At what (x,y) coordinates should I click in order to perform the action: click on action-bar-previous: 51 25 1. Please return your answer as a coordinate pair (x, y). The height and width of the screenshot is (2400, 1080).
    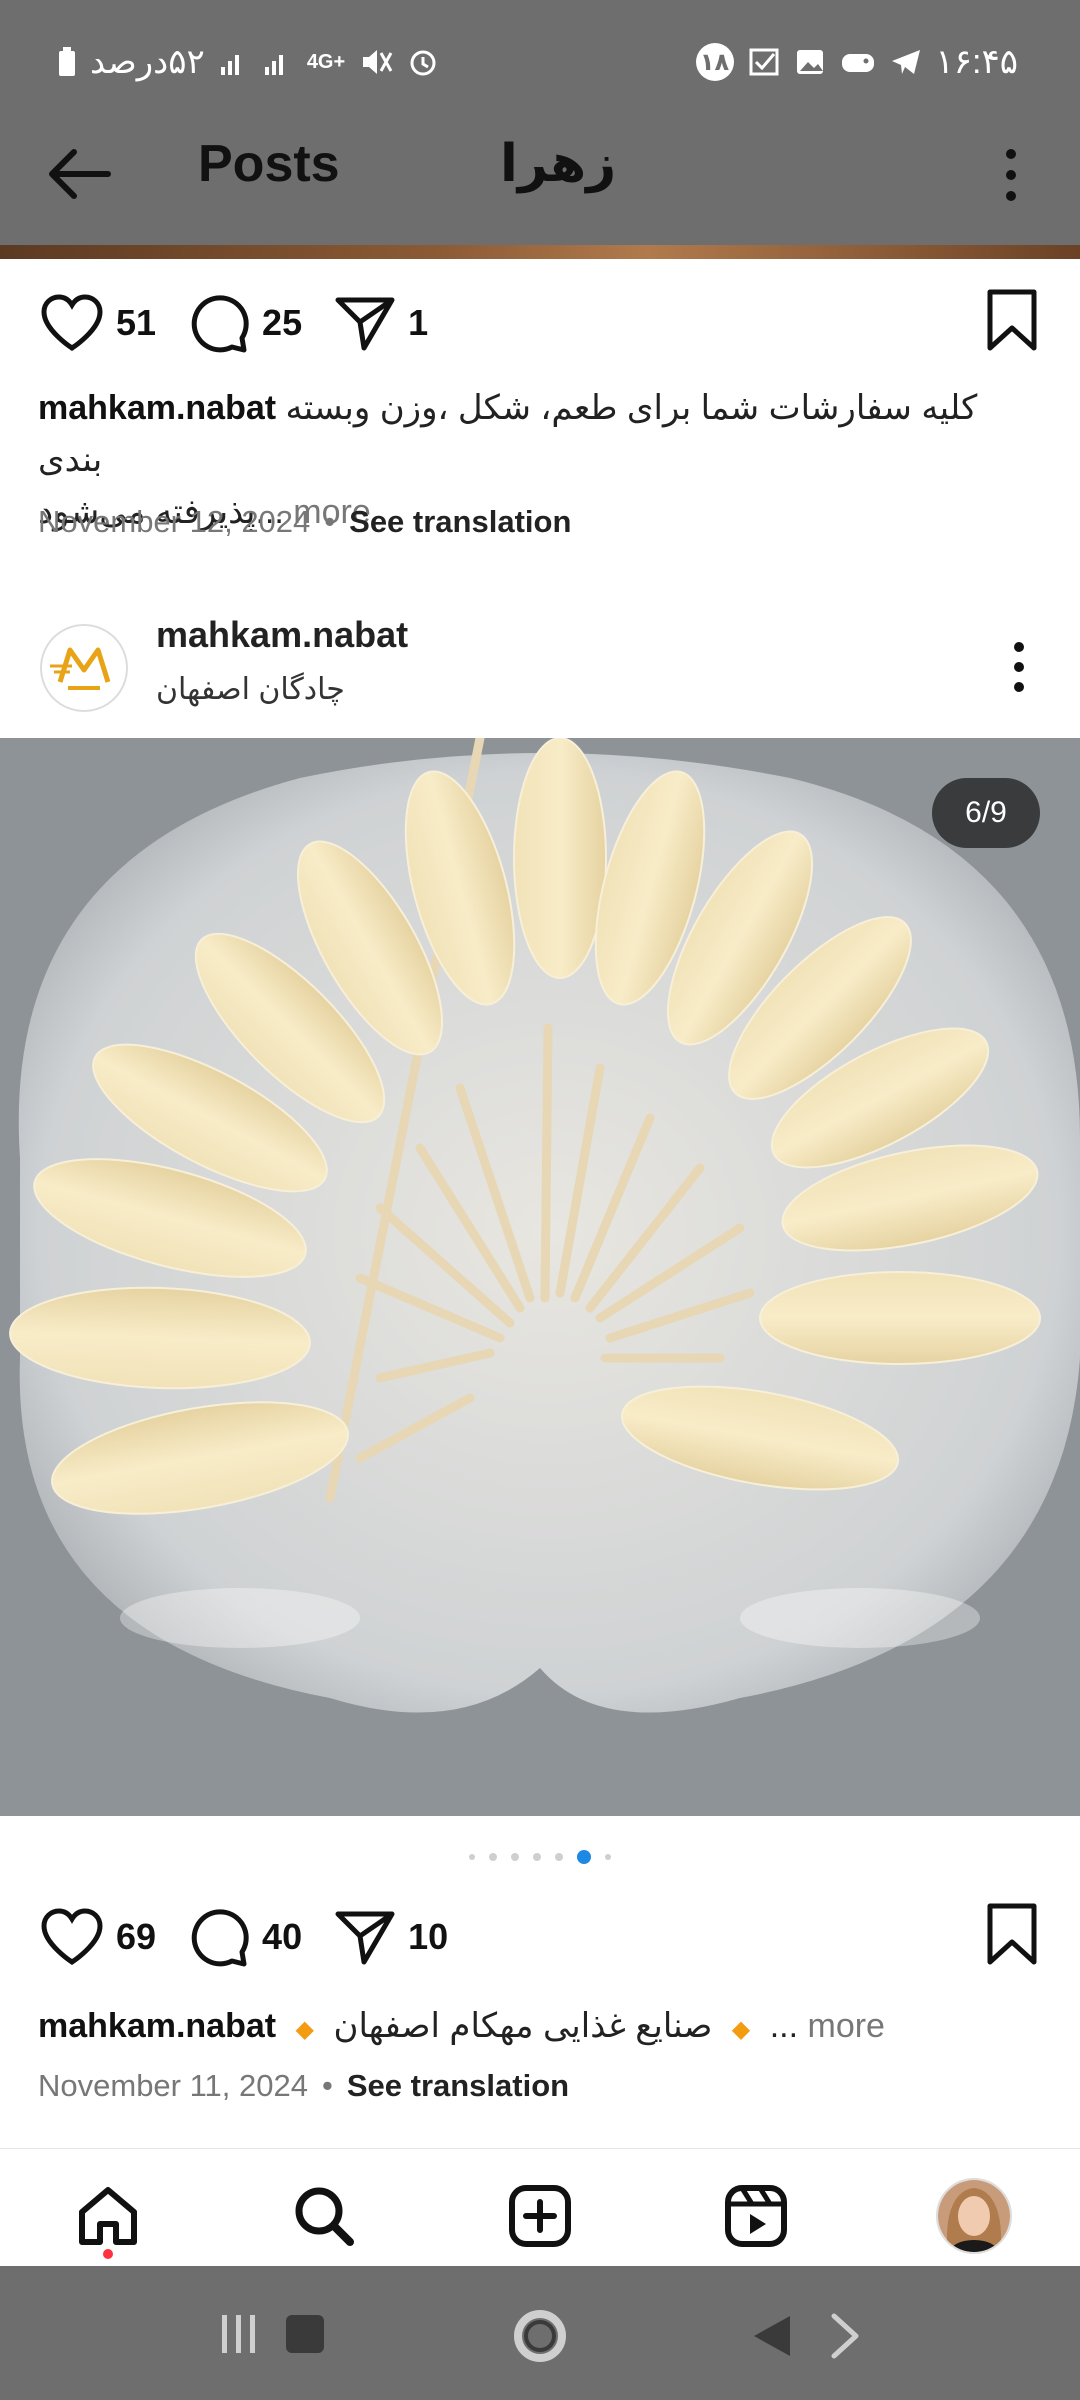
    Looking at the image, I should click on (250, 323).